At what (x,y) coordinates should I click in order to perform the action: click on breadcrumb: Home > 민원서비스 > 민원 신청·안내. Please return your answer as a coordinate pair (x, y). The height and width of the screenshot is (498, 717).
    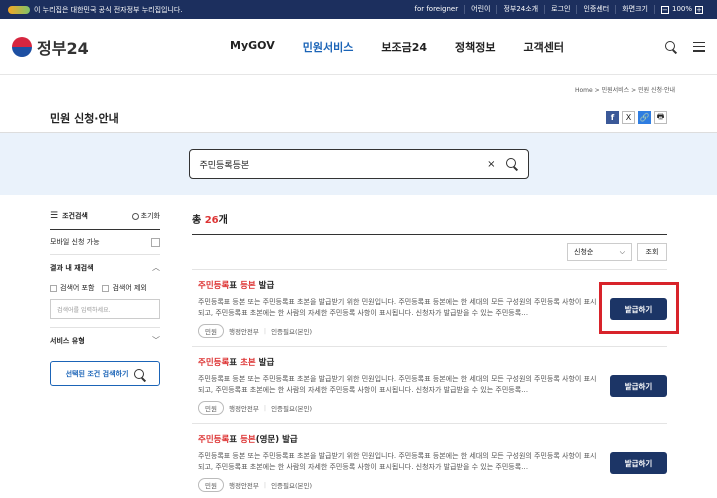
    Looking at the image, I should click on (624, 90).